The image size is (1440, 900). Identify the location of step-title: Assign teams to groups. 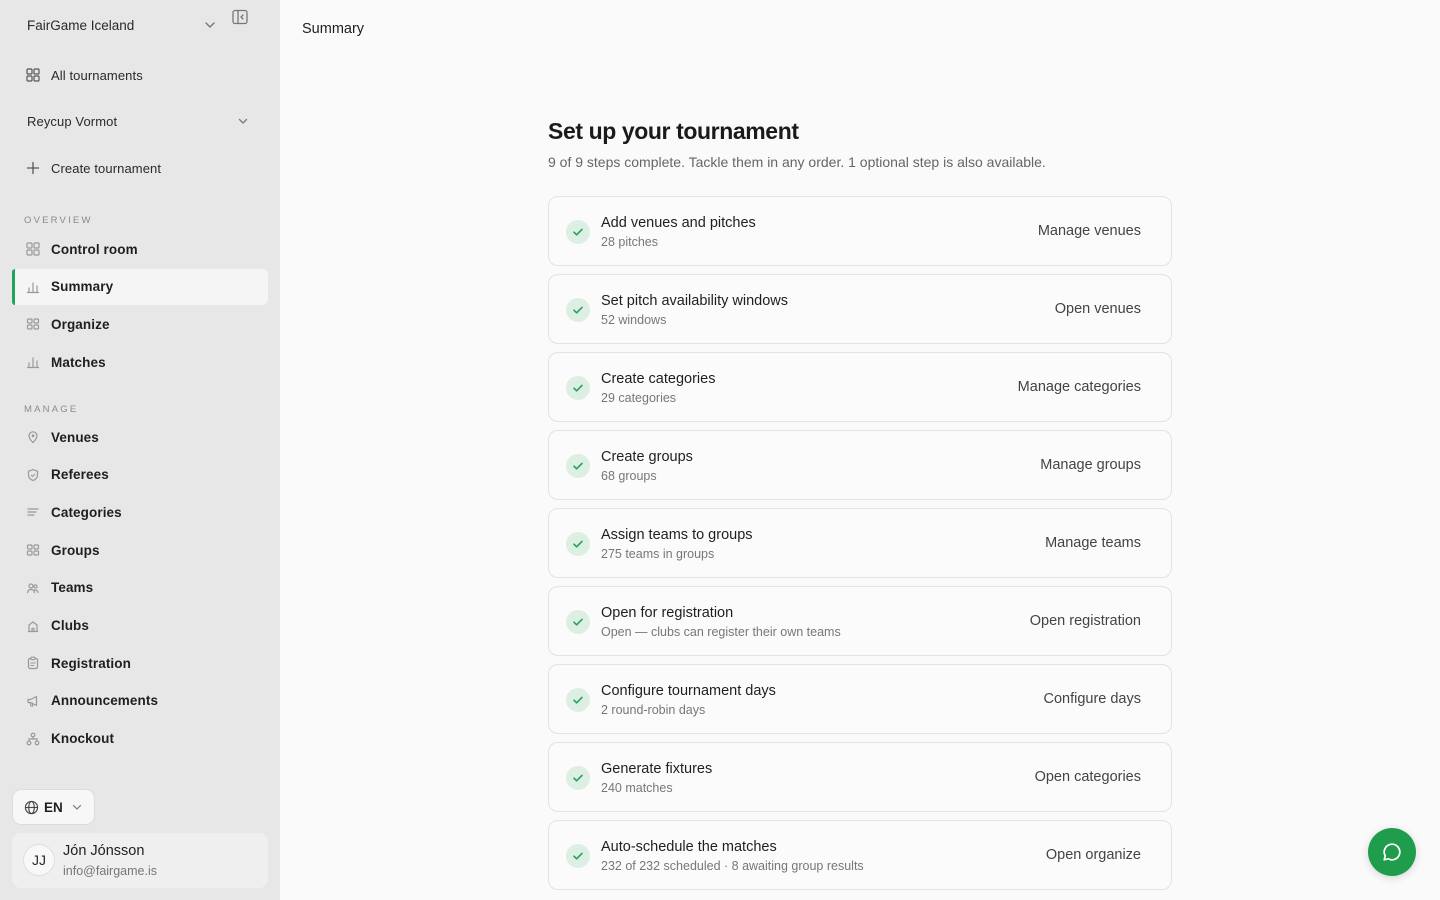
(677, 535).